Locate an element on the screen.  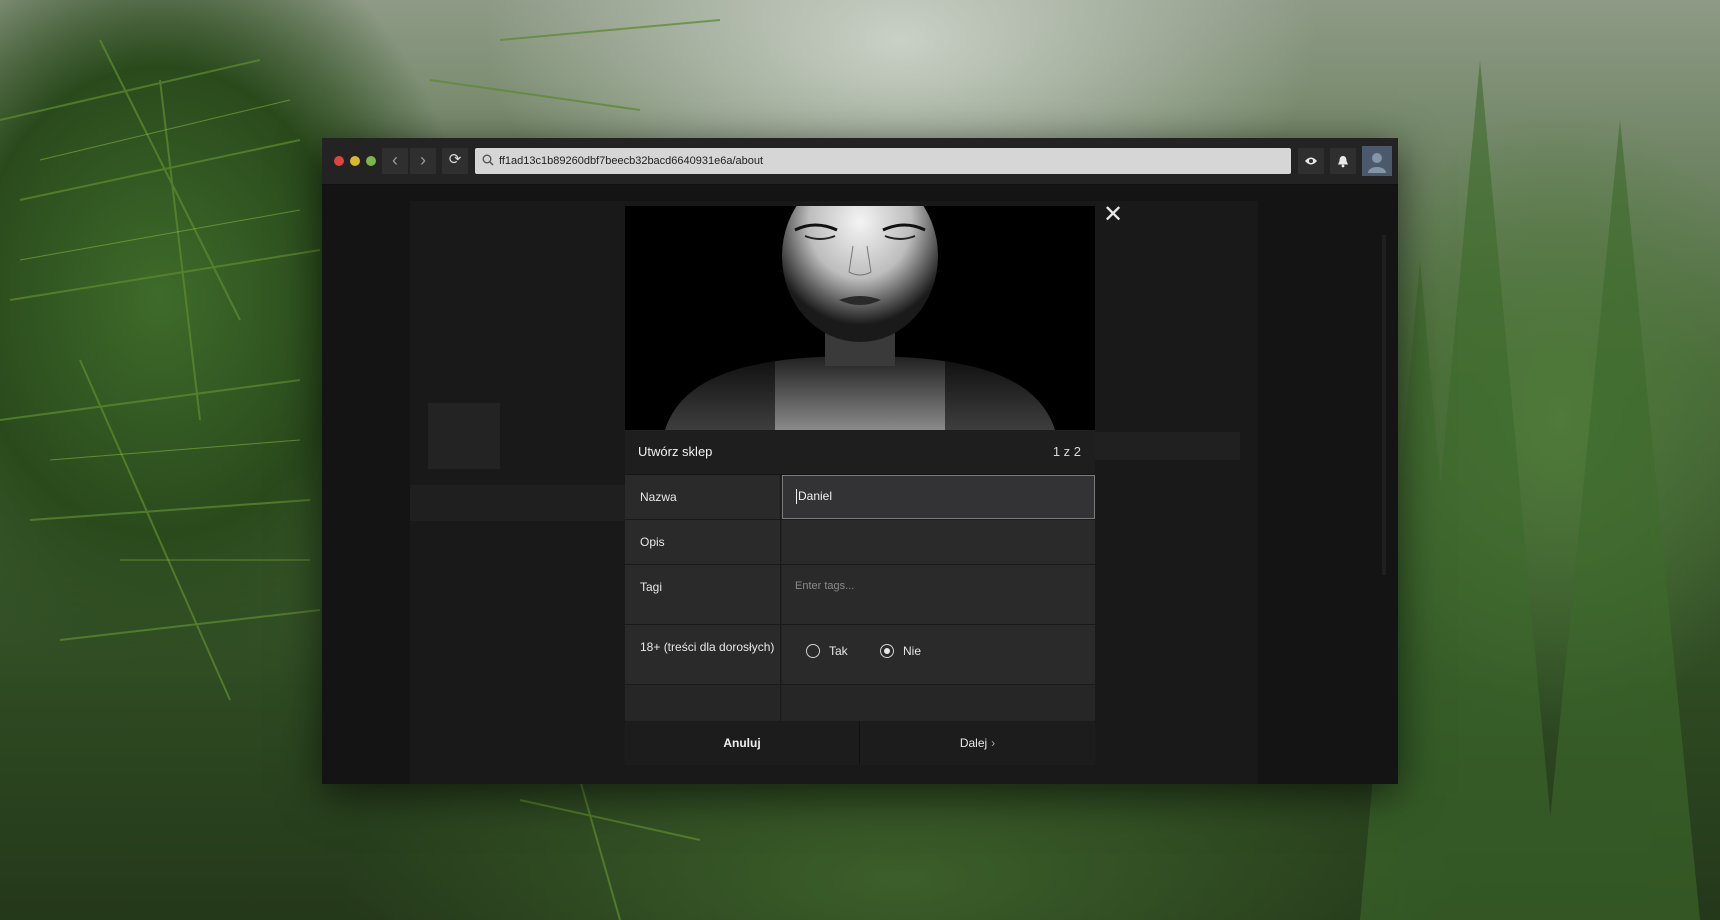
forward-arrow-icon: › is located at coordinates (423, 160).